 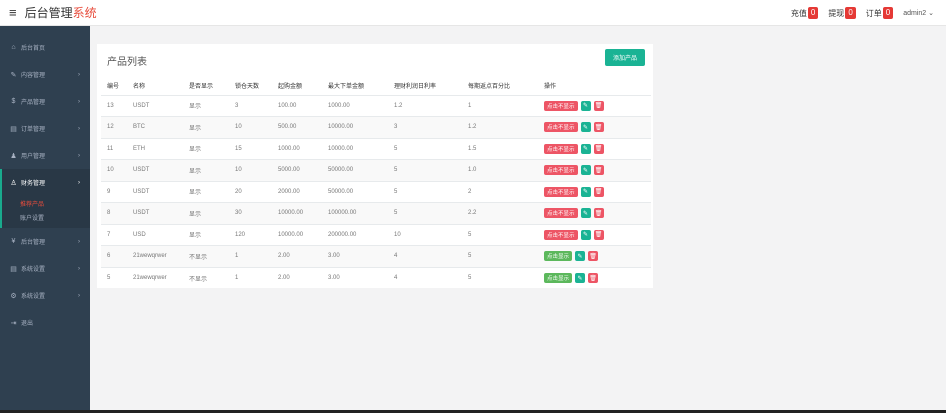 I want to click on sidebar-item-home: ⌂ 后台首页, so click(x=45, y=47).